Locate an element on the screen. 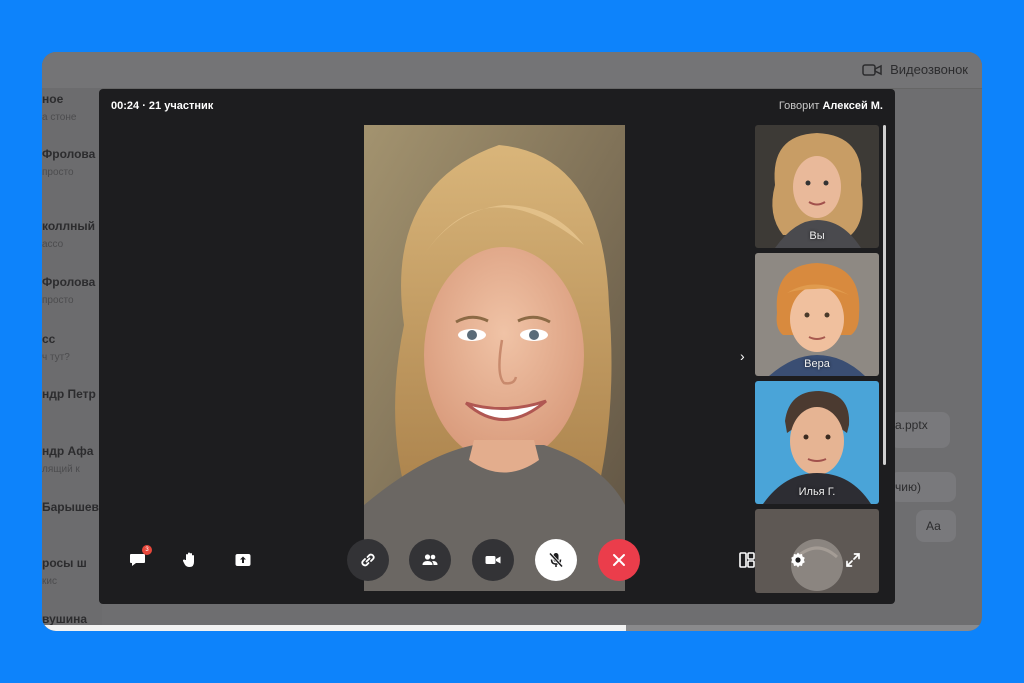 The height and width of the screenshot is (683, 1024). videocall-label: Видеозвонок is located at coordinates (929, 69).